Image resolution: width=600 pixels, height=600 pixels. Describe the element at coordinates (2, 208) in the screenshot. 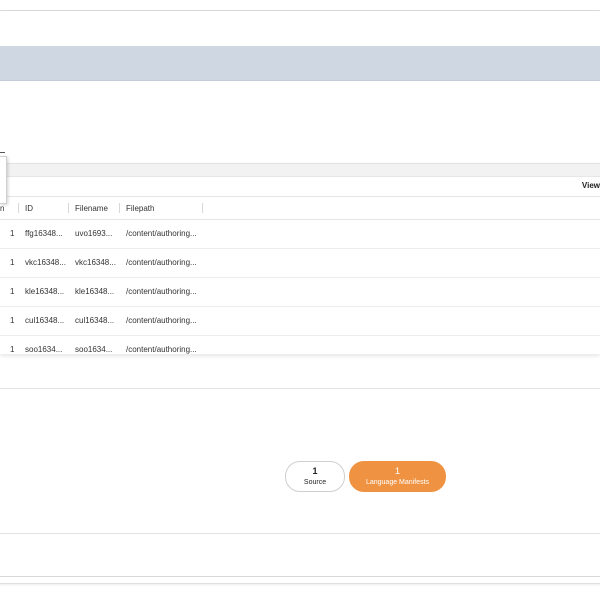

I see `column-header-n: n` at that location.